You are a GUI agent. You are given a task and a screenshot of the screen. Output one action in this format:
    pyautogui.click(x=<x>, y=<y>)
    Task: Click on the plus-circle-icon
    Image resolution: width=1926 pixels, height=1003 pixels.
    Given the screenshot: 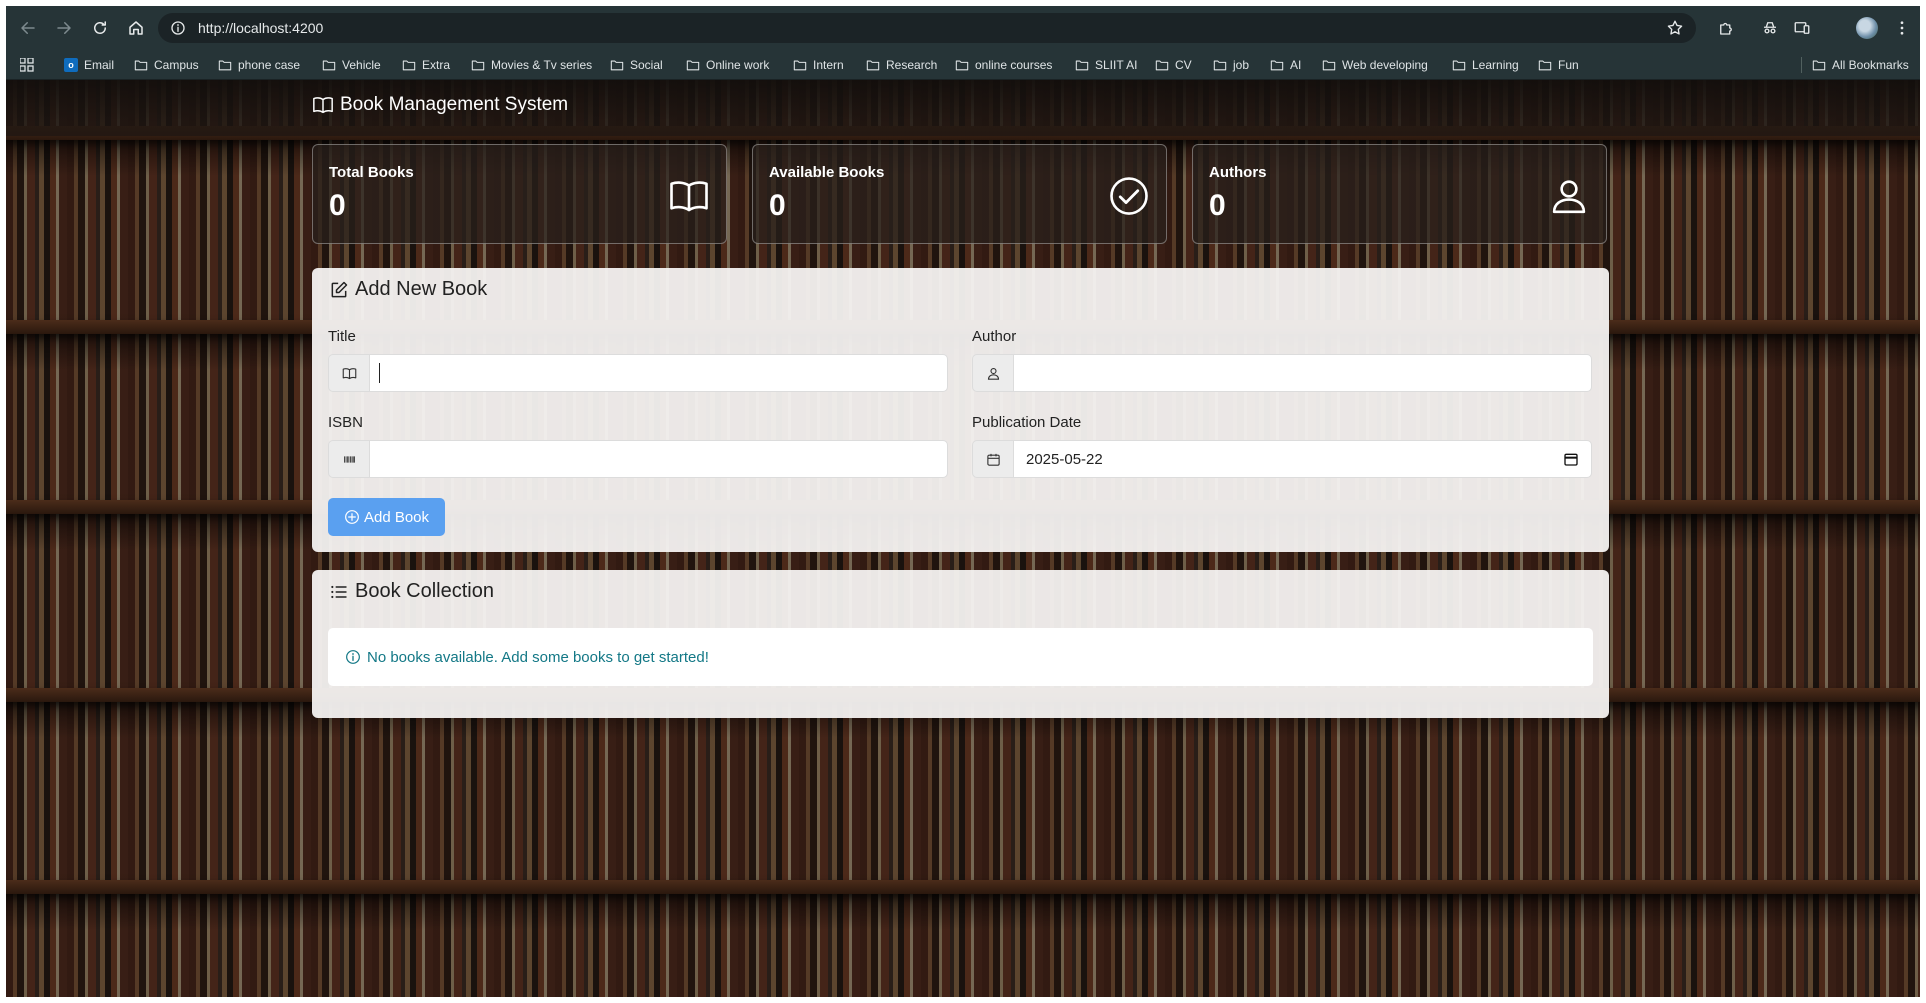 What is the action you would take?
    pyautogui.click(x=352, y=517)
    